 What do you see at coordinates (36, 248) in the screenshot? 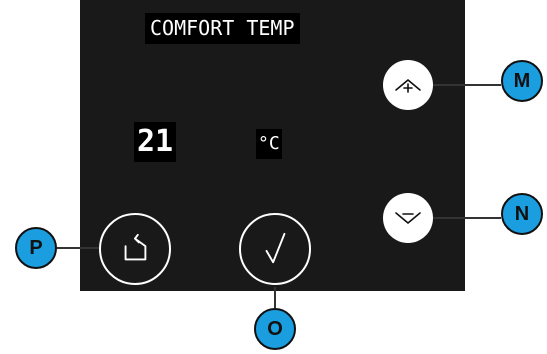
I see `callout-label-p: P` at bounding box center [36, 248].